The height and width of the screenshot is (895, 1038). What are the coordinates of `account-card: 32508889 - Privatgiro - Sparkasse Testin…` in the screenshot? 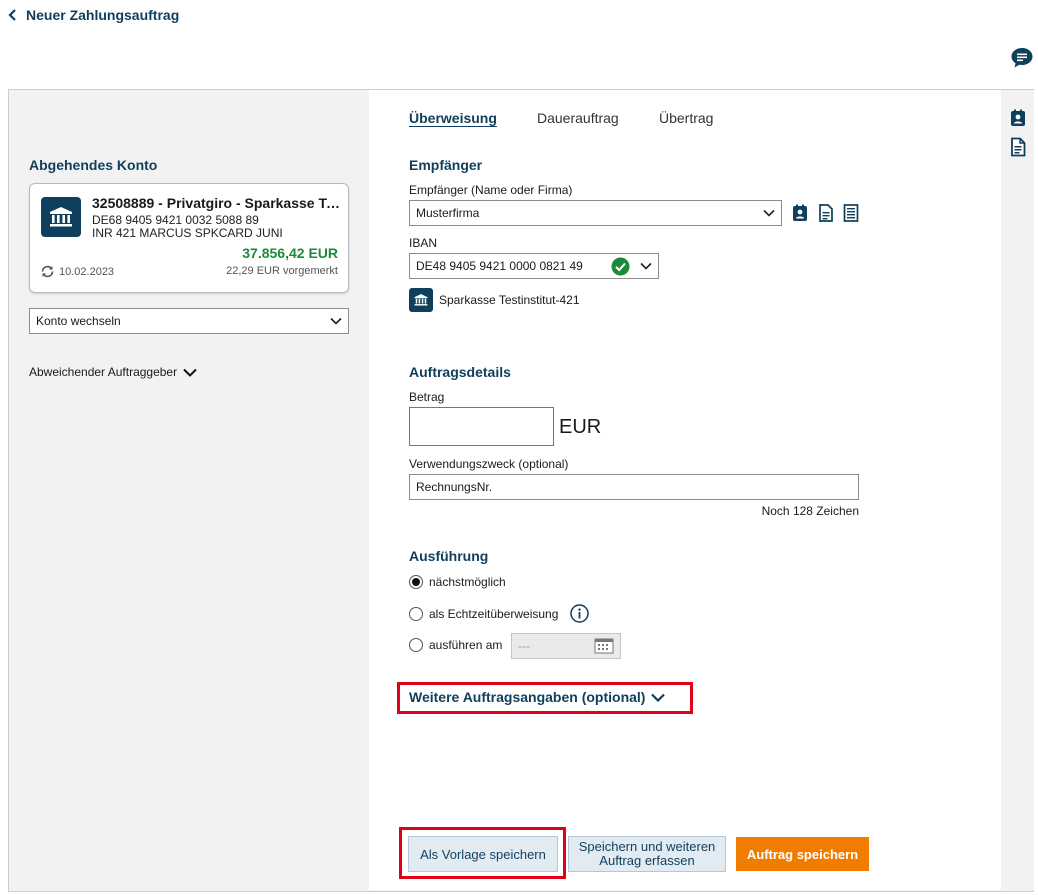 It's located at (189, 238).